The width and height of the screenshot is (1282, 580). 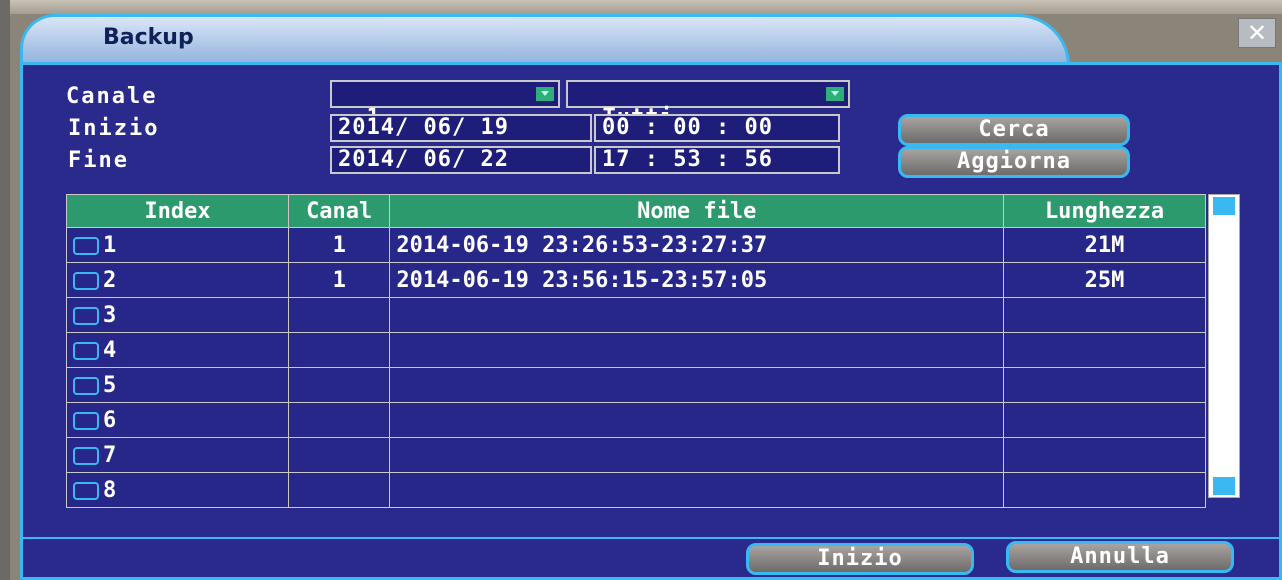 I want to click on type-select: Tutti, so click(x=708, y=105).